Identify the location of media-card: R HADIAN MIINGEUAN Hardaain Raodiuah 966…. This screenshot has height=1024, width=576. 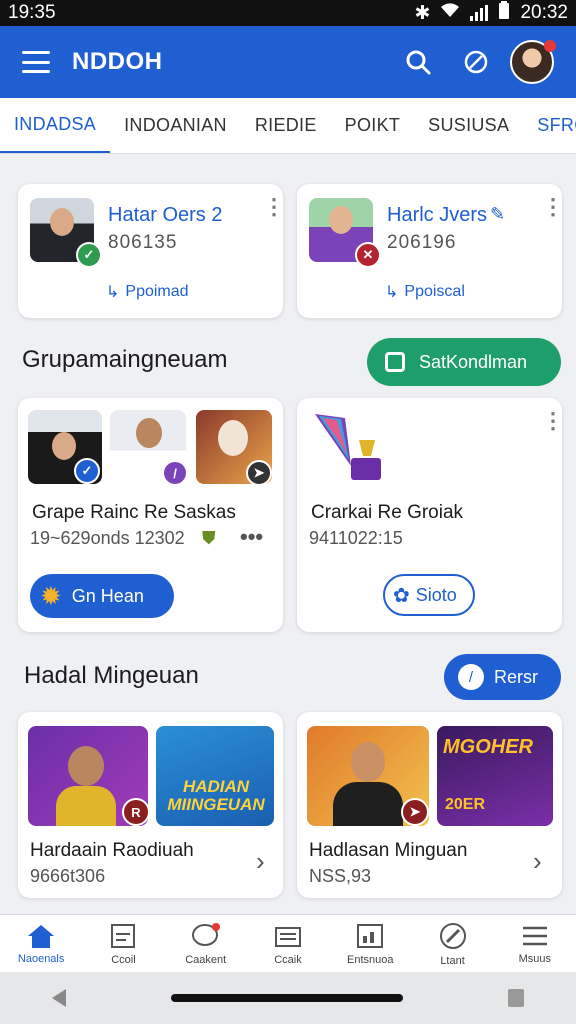
(150, 805).